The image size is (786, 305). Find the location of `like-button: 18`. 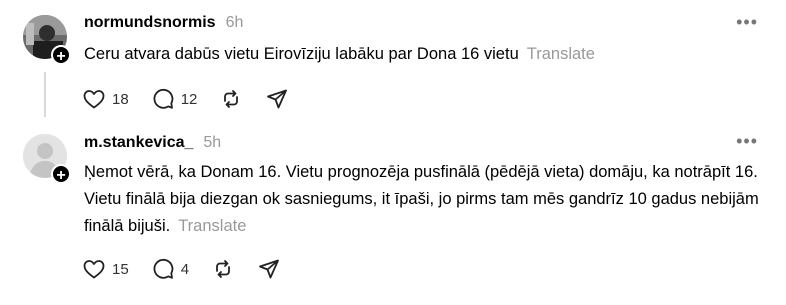

like-button: 18 is located at coordinates (105, 99).